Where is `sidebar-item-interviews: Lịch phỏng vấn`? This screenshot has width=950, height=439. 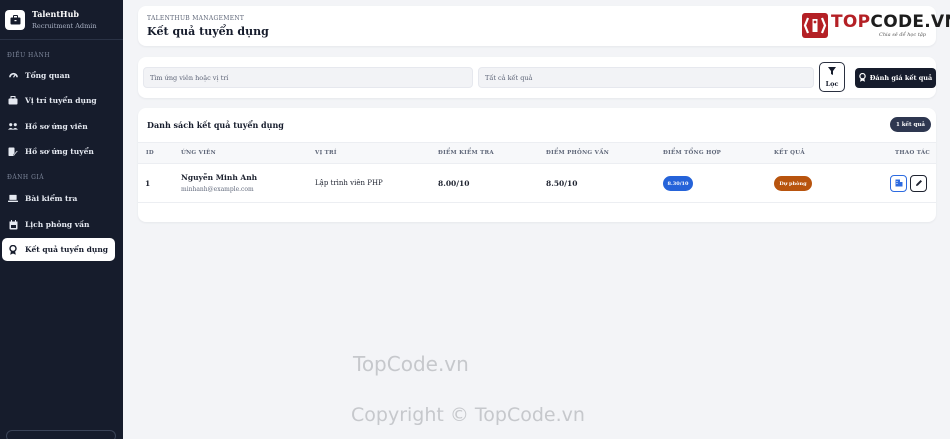
sidebar-item-interviews: Lịch phỏng vấn is located at coordinates (61, 224).